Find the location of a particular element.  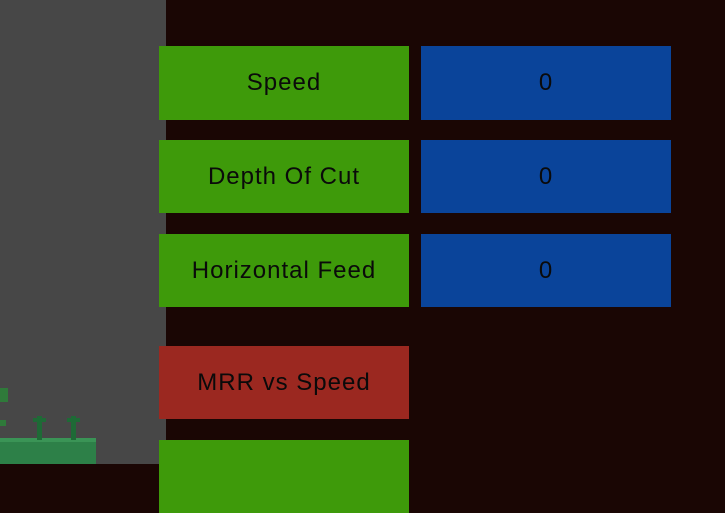

horizontal-feed-label: Horizontal Feed is located at coordinates (284, 270).